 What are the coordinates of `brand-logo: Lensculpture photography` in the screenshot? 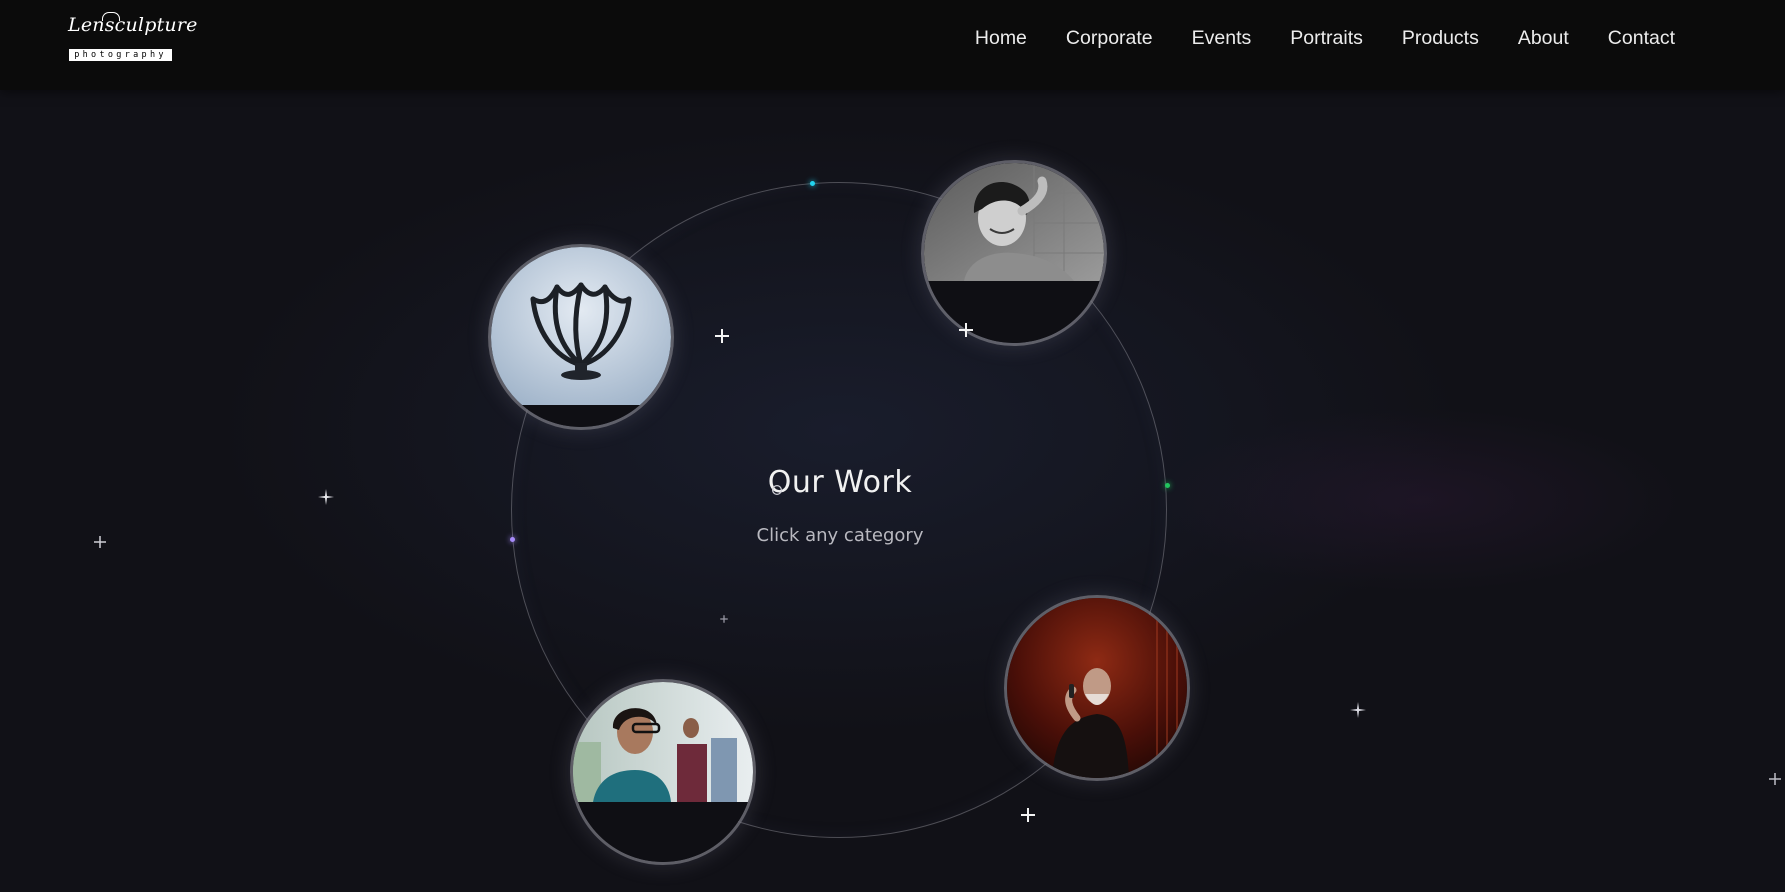 It's located at (132, 38).